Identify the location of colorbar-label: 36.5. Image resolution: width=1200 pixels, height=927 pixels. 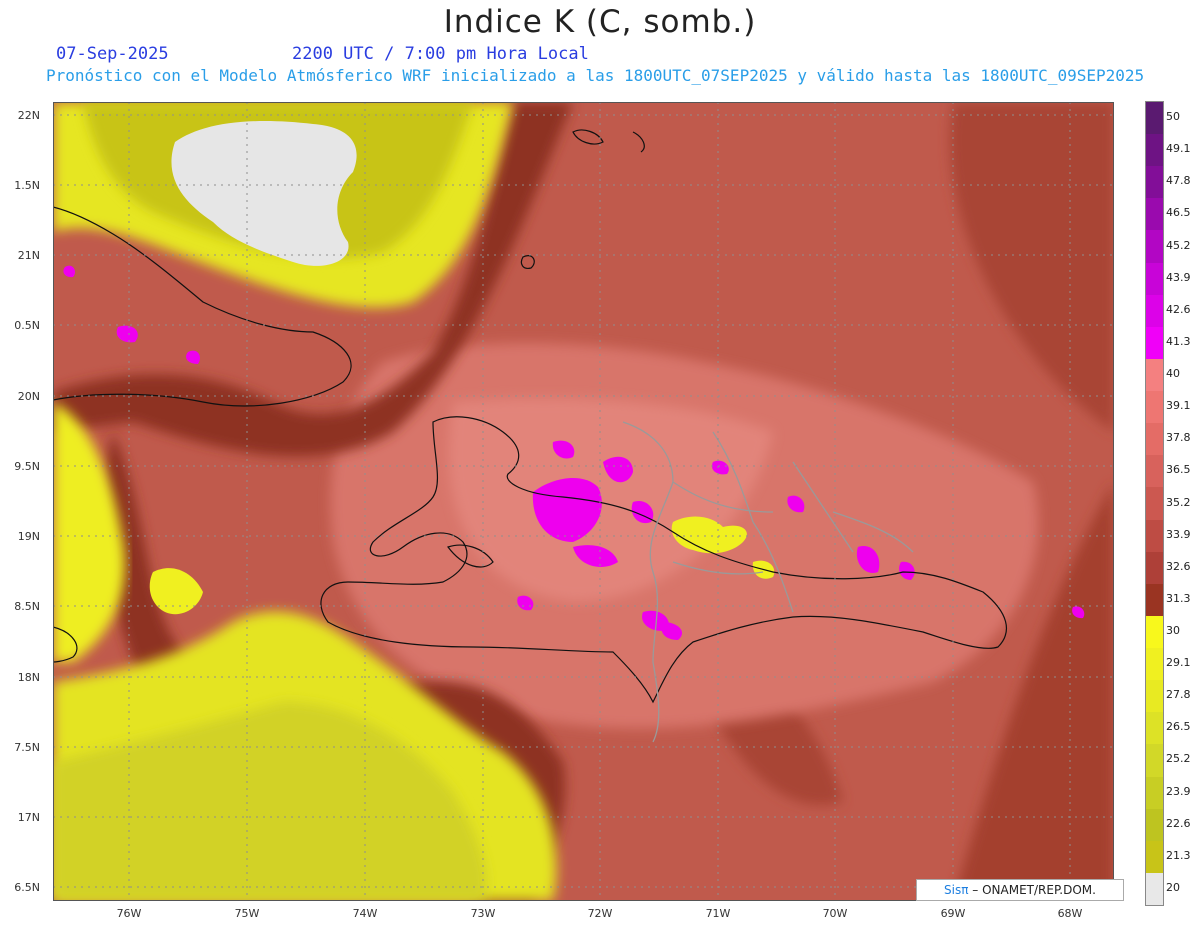
(1178, 470).